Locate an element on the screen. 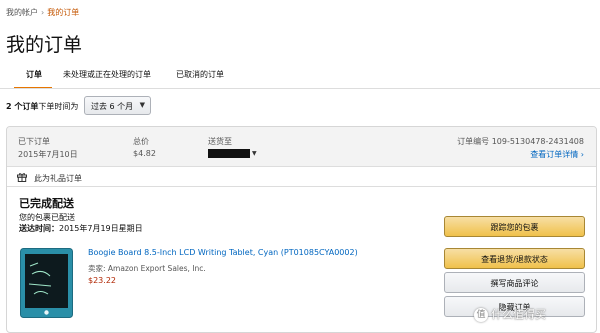 Image resolution: width=600 pixels, height=333 pixels. return-status-button: 查看退货/退款状态 is located at coordinates (514, 258).